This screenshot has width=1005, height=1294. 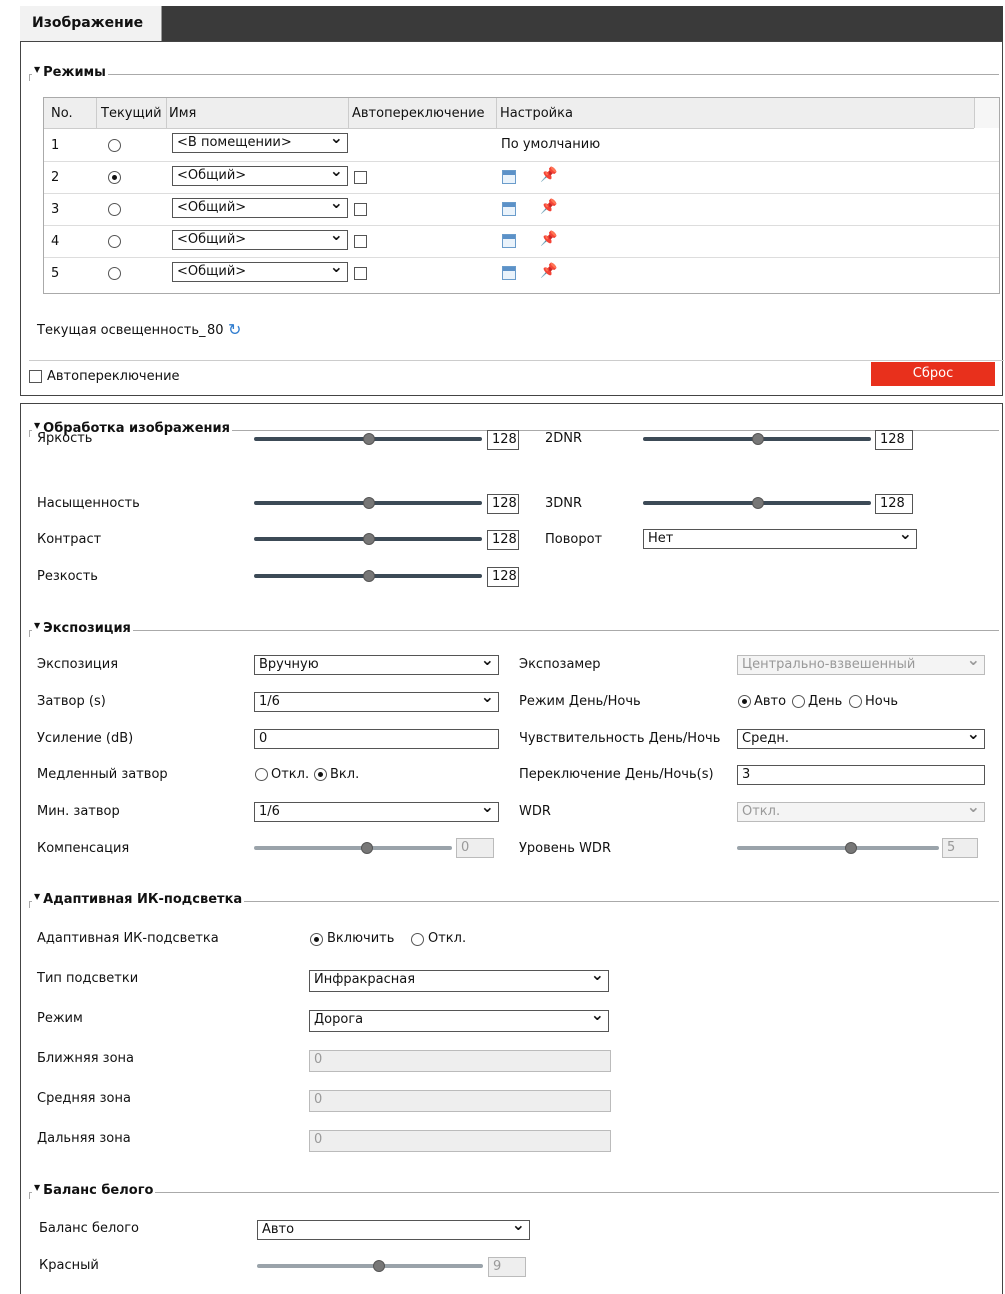 I want to click on table-row: 2 <Общий> ⌄ 📌, so click(x=304, y=173).